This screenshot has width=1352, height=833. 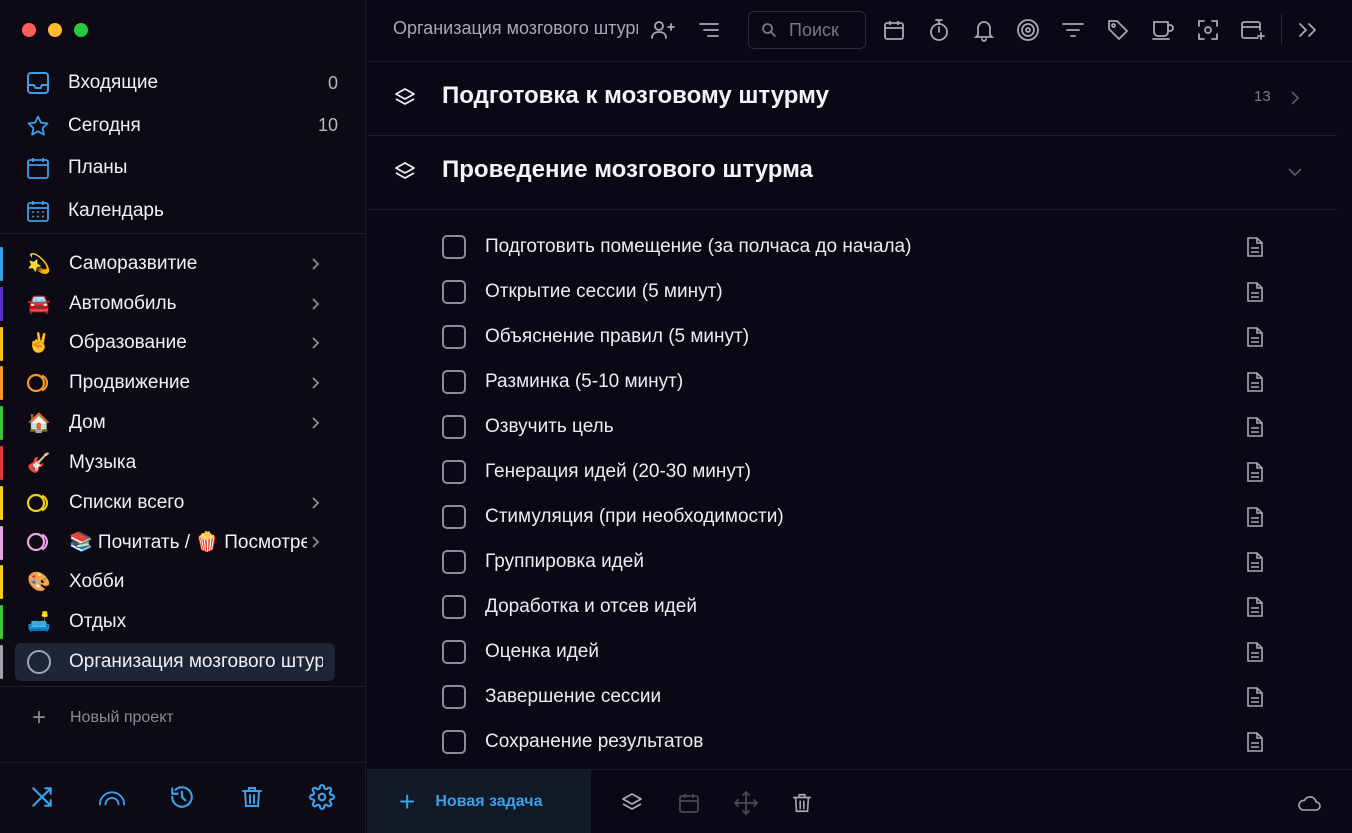 I want to click on project-item-music: 🎸 Музыка, so click(x=183, y=463).